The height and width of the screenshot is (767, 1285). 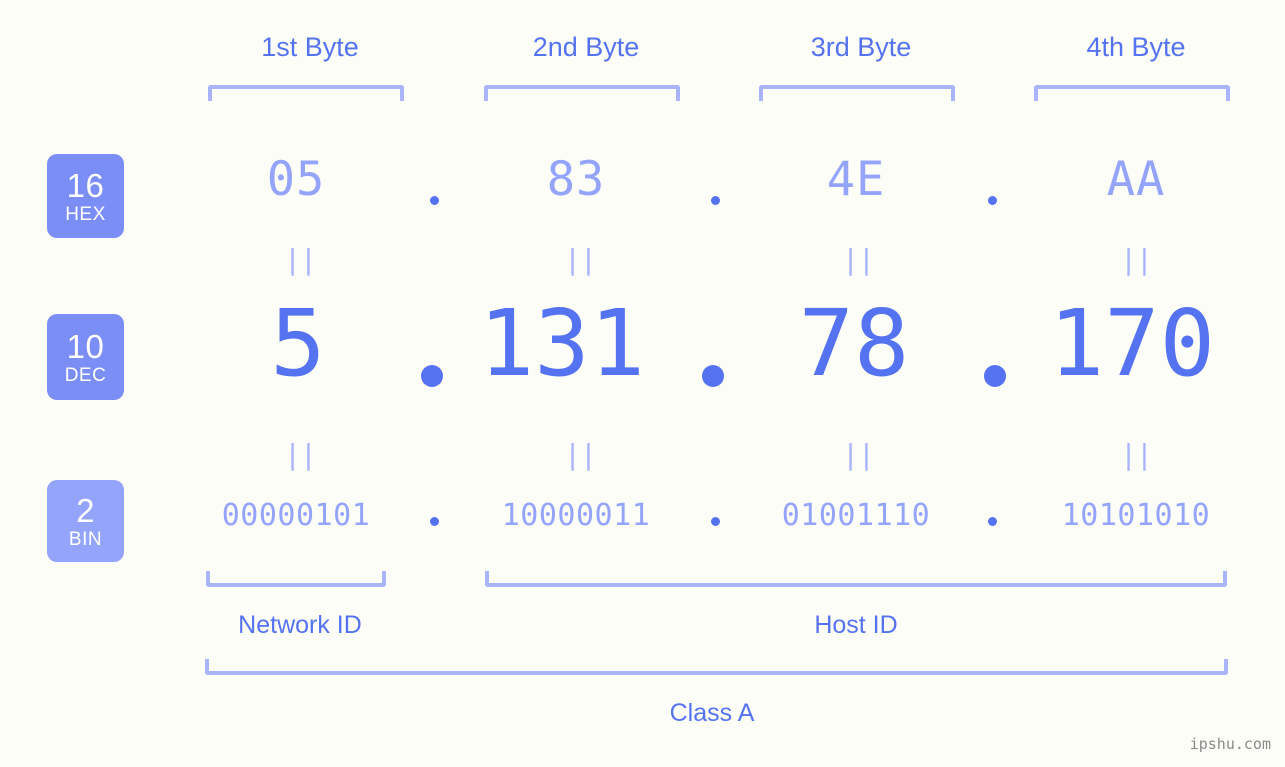 What do you see at coordinates (858, 259) in the screenshot?
I see `equality-mark-hex-dec-3: ||` at bounding box center [858, 259].